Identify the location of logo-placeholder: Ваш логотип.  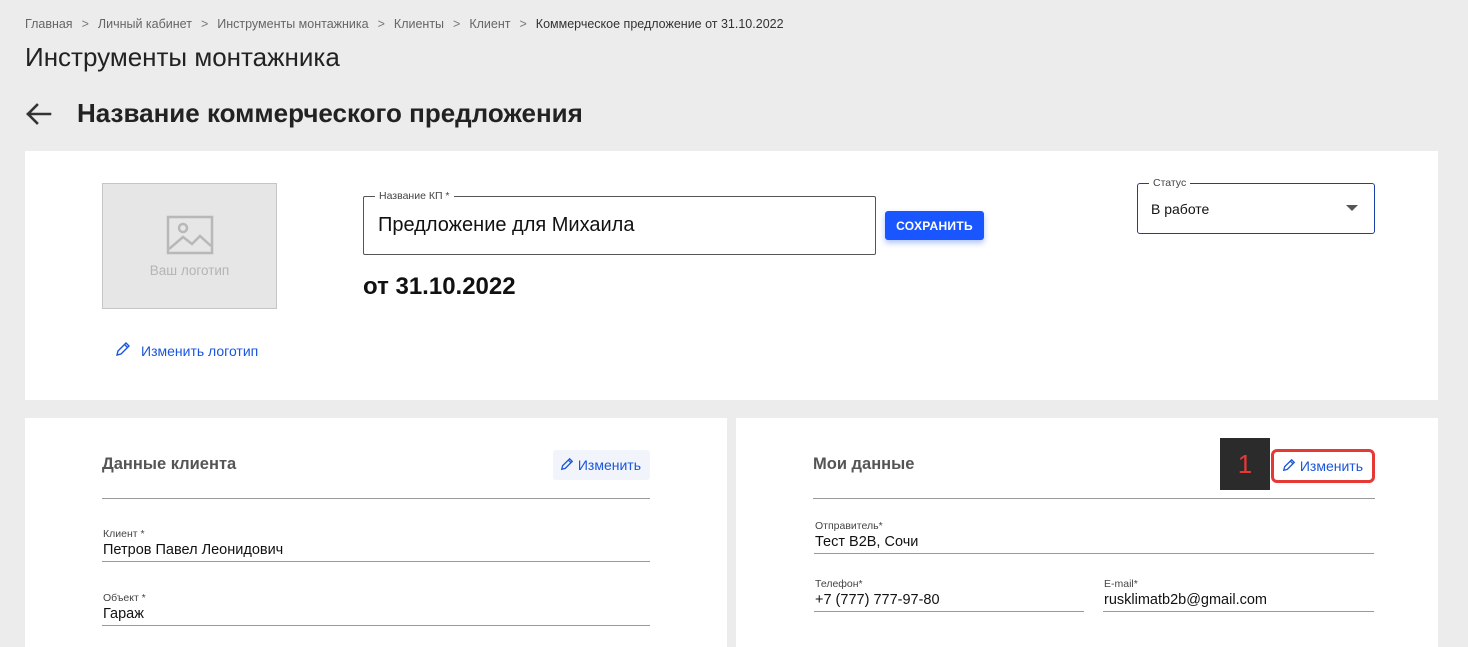
(189, 246).